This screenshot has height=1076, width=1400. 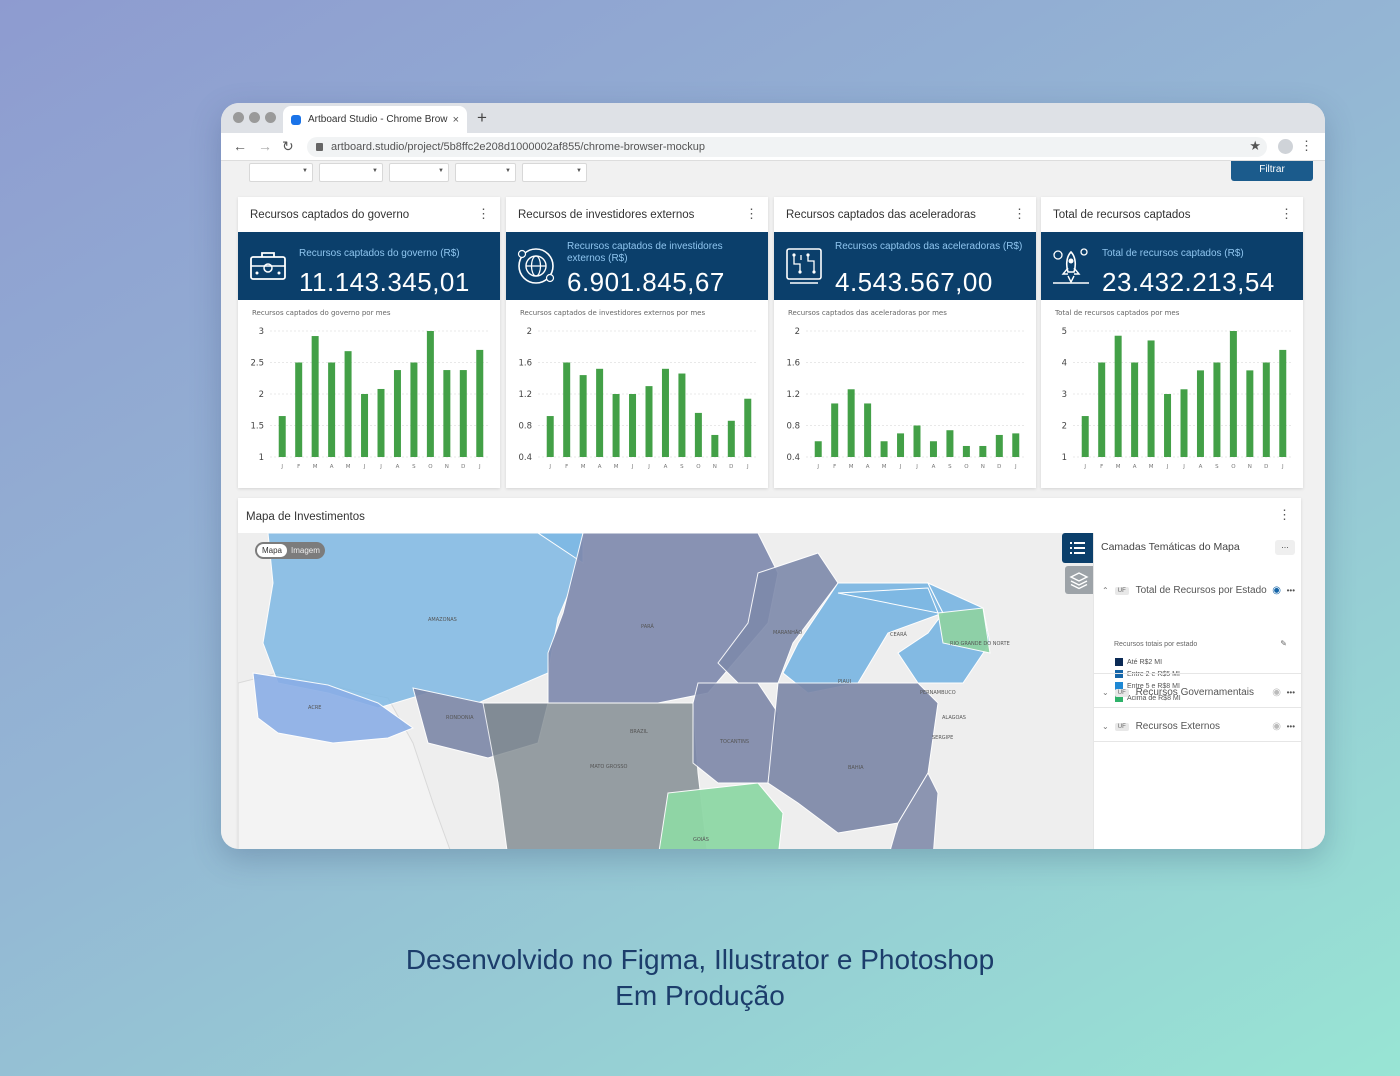 What do you see at coordinates (1184, 590) in the screenshot?
I see `layer-total-recursos: ⌃ UF Total de Recursos por Estado` at bounding box center [1184, 590].